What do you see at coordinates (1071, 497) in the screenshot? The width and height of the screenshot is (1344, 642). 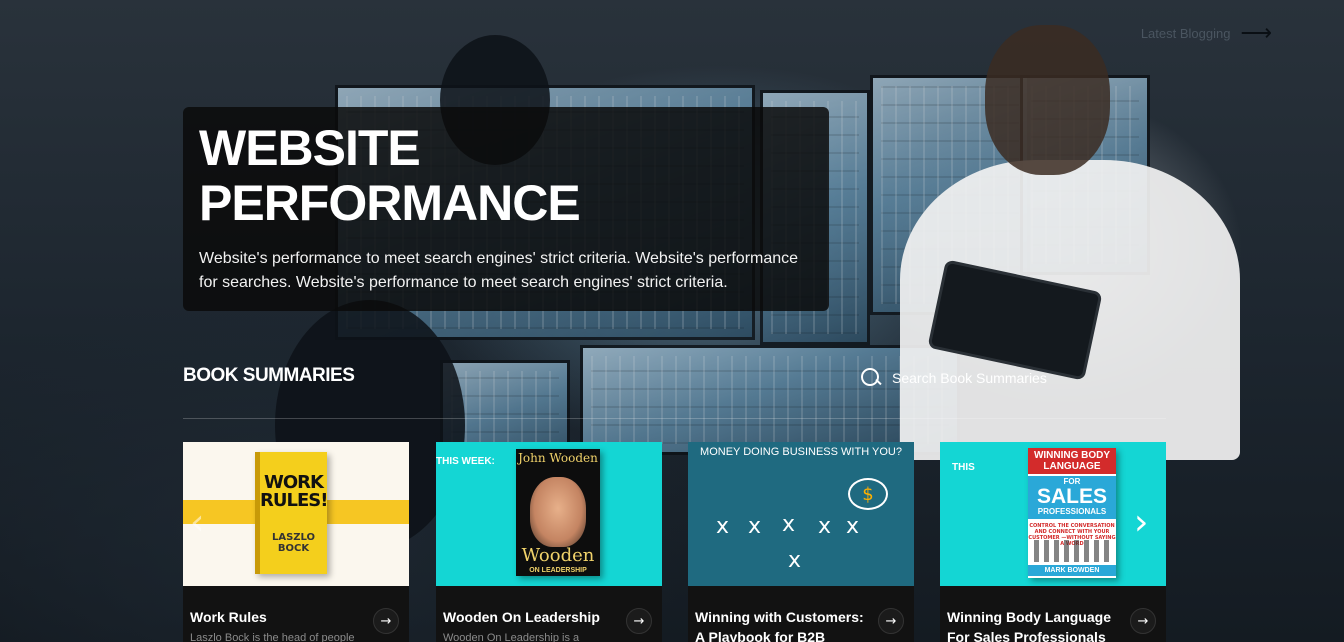 I see `cover-text: SALES` at bounding box center [1071, 497].